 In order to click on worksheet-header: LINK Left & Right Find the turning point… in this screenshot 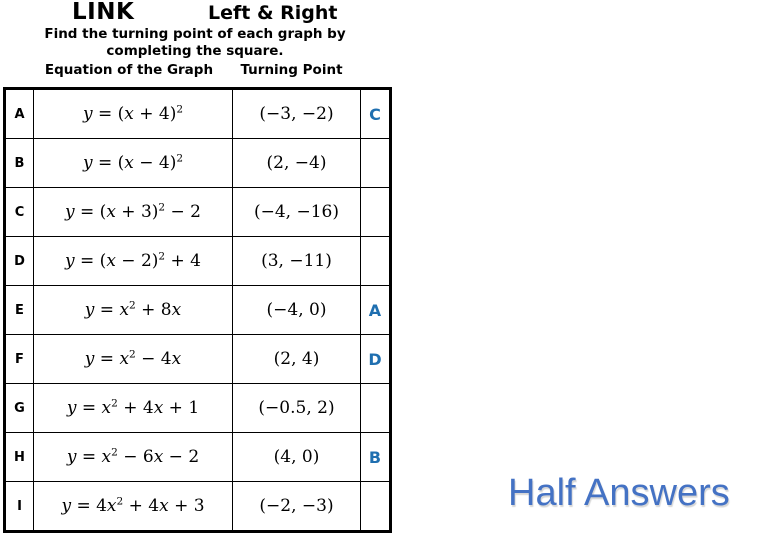, I will do `click(195, 43)`.